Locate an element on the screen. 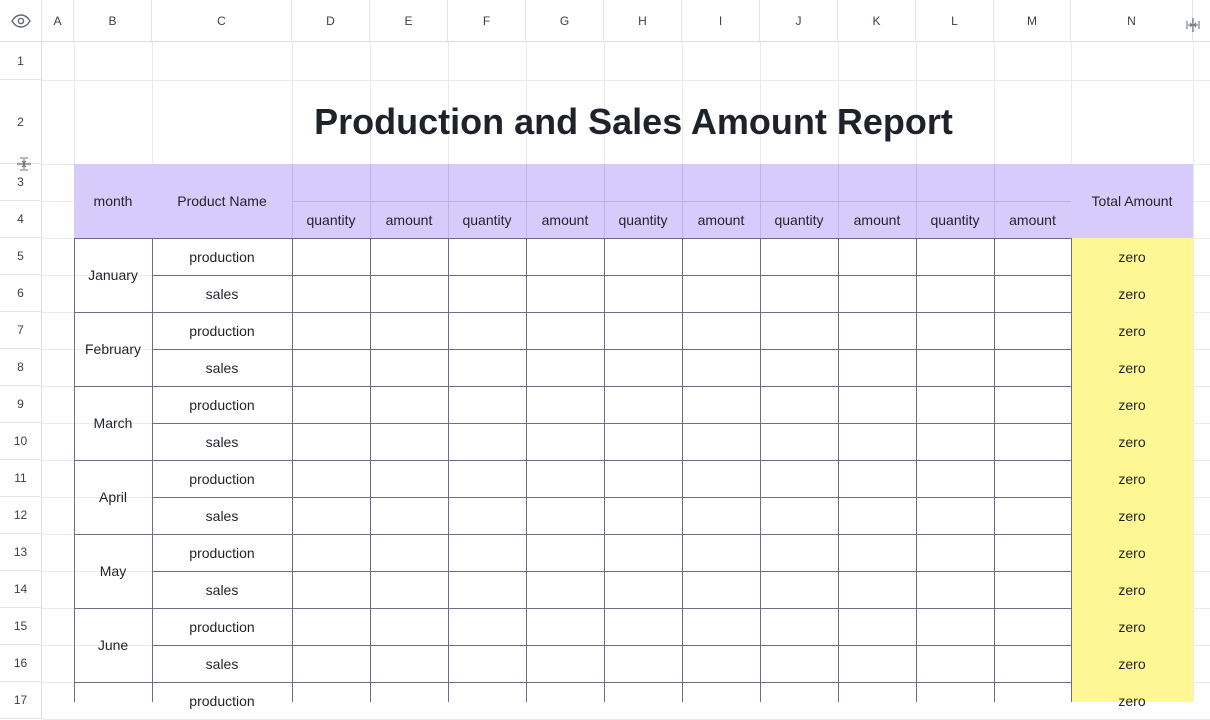 The width and height of the screenshot is (1210, 720). grid-line-vertical is located at coordinates (1193, 372).